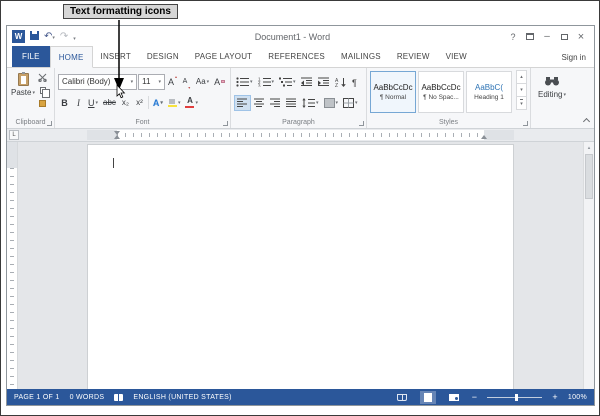 Image resolution: width=600 pixels, height=416 pixels. Describe the element at coordinates (578, 57) in the screenshot. I see `sign-in-link: Sign in` at that location.